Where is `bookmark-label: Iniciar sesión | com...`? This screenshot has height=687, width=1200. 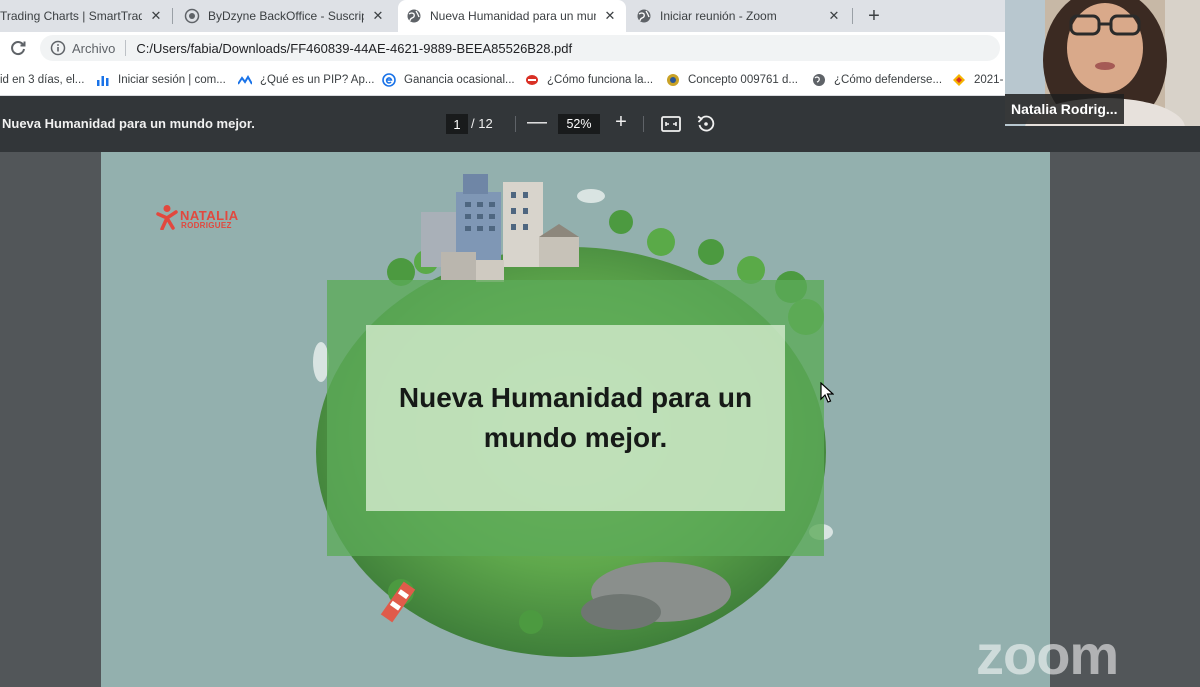
bookmark-label: Iniciar sesión | com... is located at coordinates (172, 80).